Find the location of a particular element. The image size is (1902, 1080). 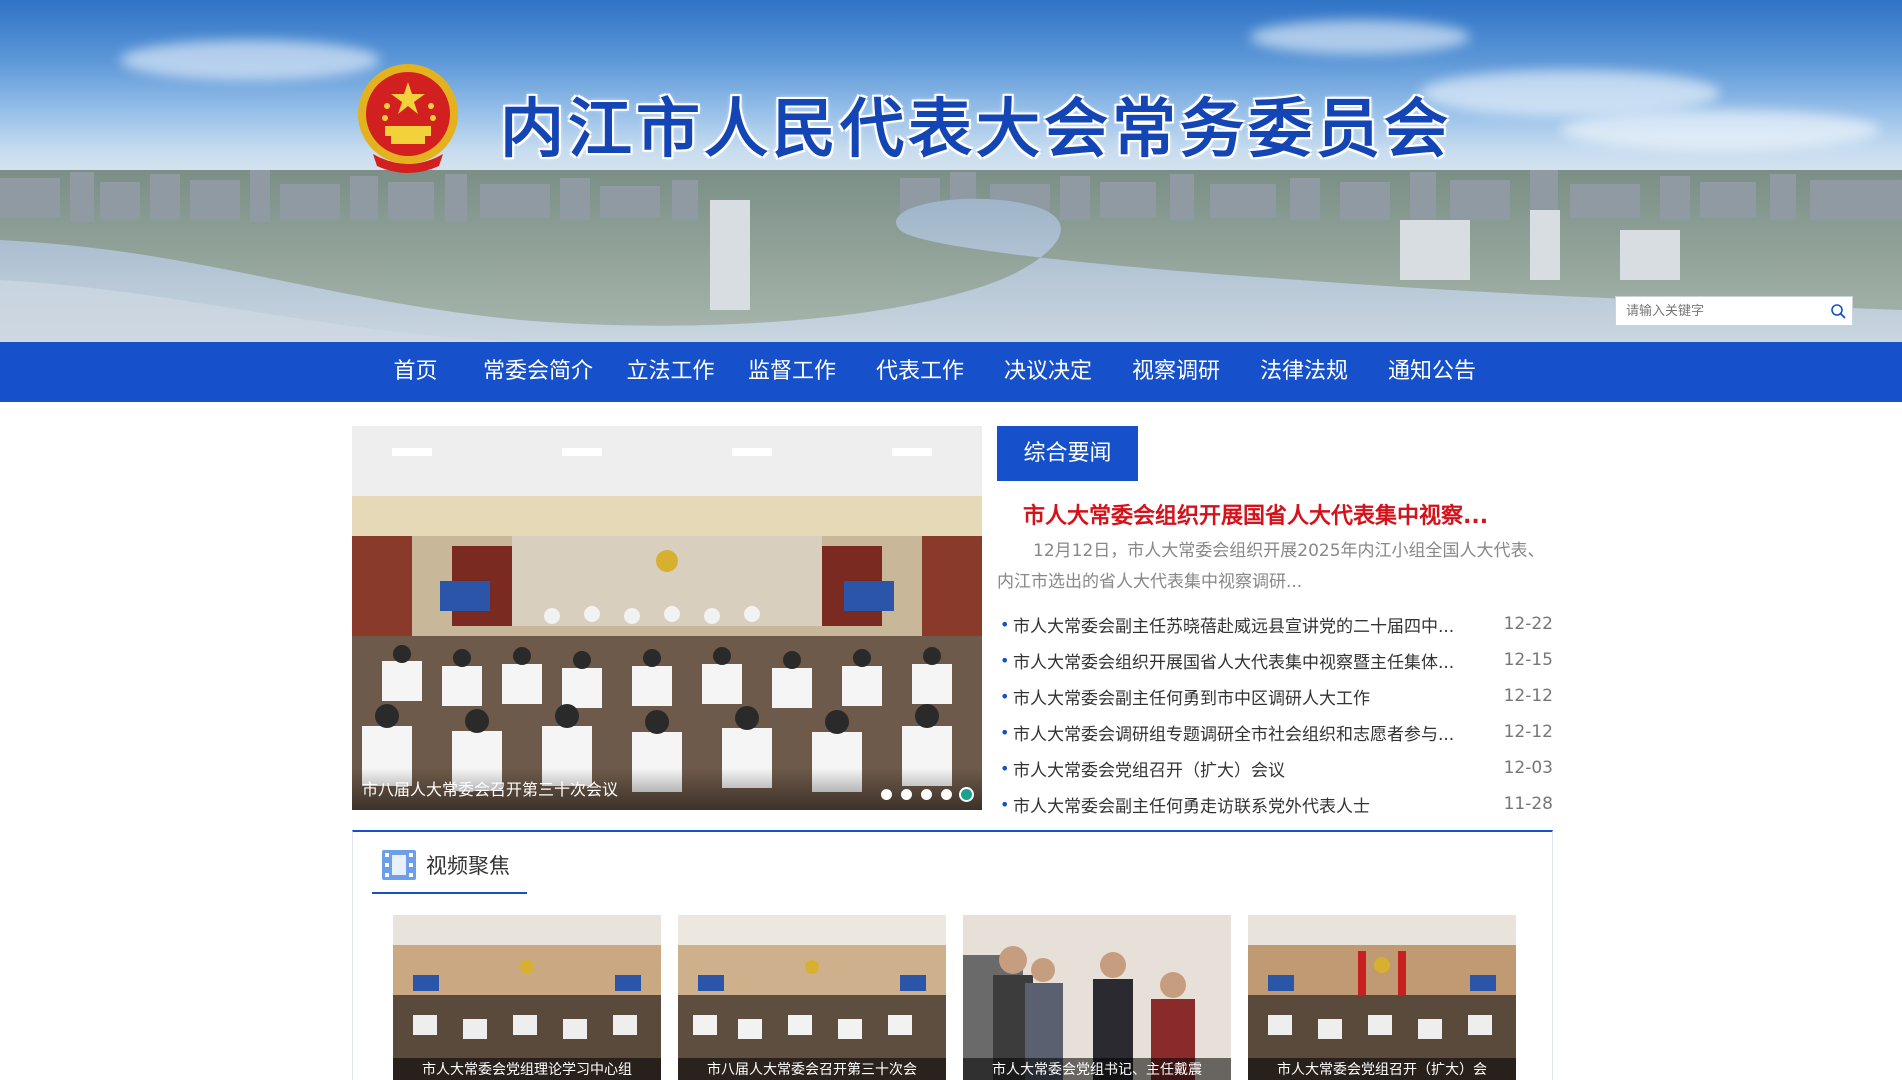

news-list-item: • 市人大常委会党组召开（扩大）会议 12-03 is located at coordinates (1275, 768).